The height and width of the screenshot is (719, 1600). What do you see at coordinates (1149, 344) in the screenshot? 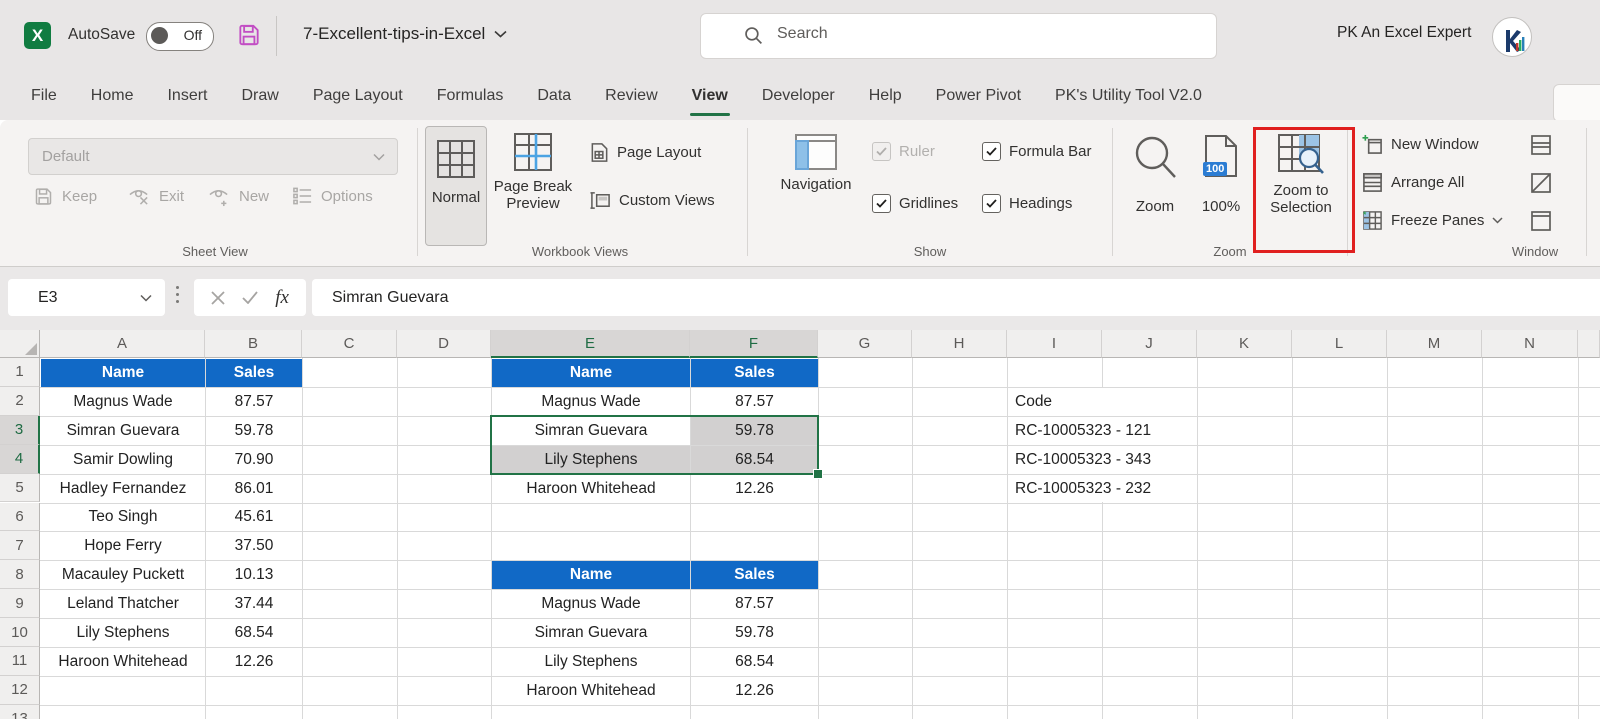
I see `column-header-J: J` at bounding box center [1149, 344].